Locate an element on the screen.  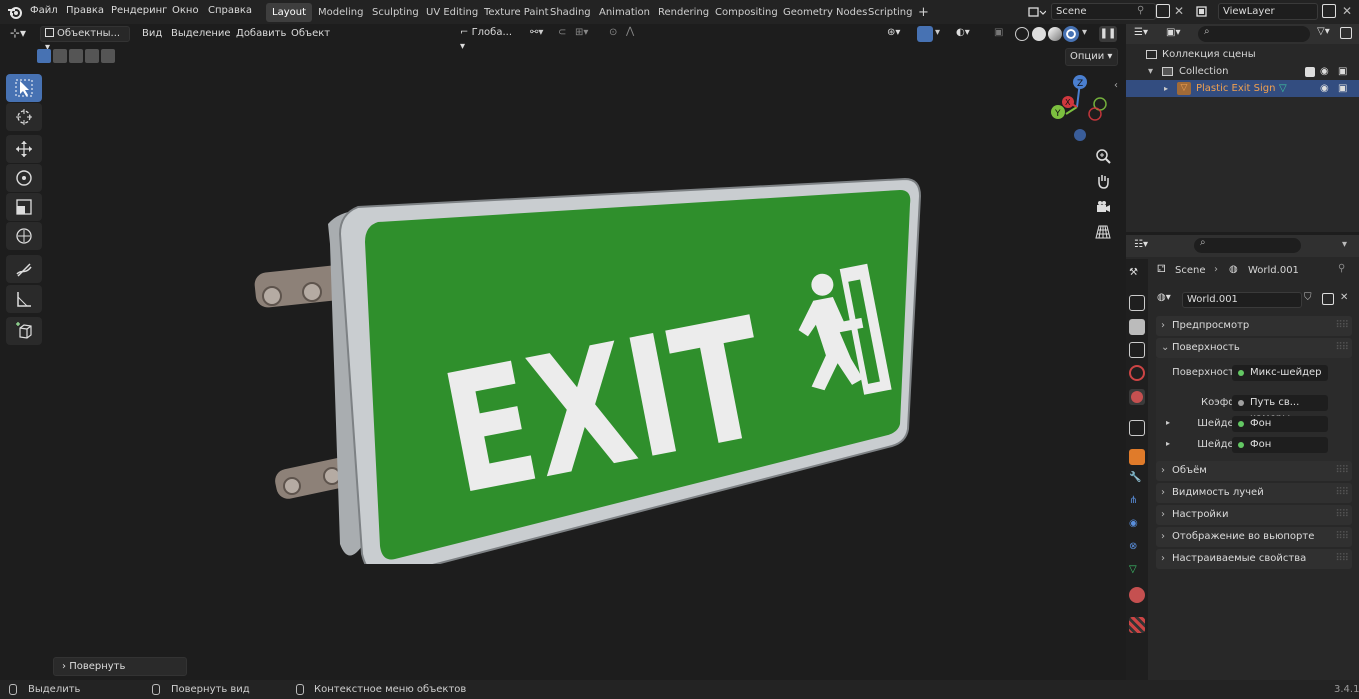
modifier-tab-icon: 🔧 is located at coordinates (1137, 480).